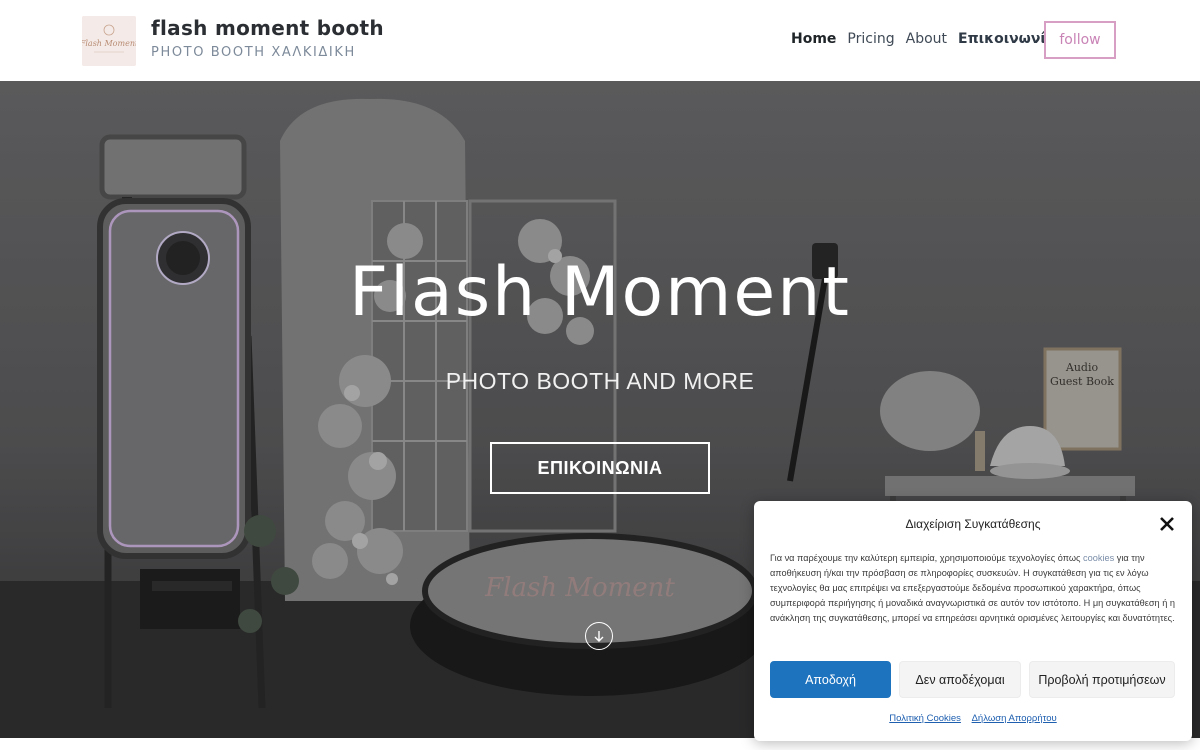 The height and width of the screenshot is (750, 1200). I want to click on nav-about: About, so click(926, 39).